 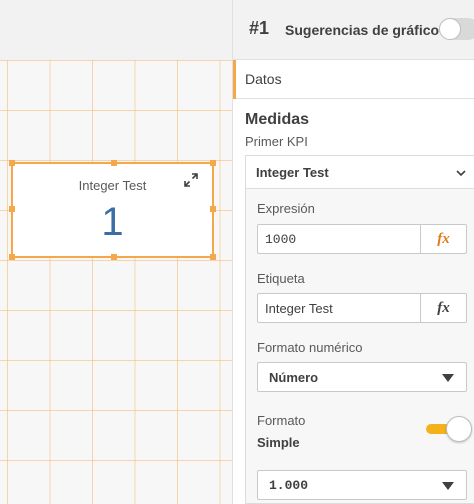 What do you see at coordinates (281, 420) in the screenshot?
I see `format-label: Formato` at bounding box center [281, 420].